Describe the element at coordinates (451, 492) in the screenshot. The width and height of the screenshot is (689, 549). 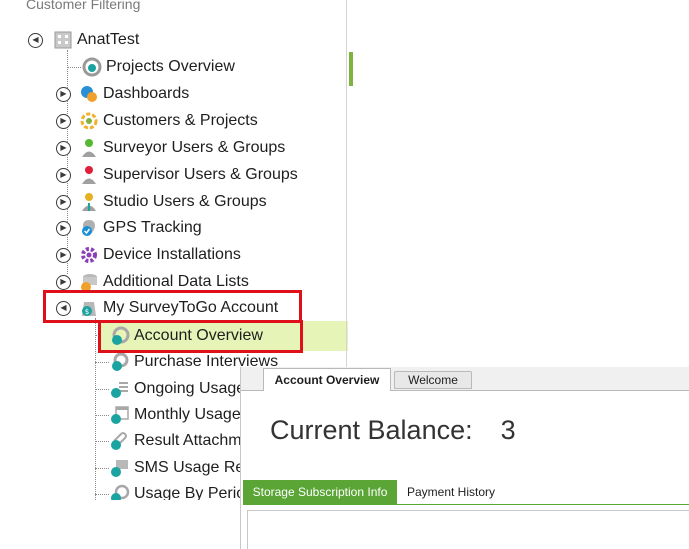
I see `subtab-payment-history: Payment History` at that location.